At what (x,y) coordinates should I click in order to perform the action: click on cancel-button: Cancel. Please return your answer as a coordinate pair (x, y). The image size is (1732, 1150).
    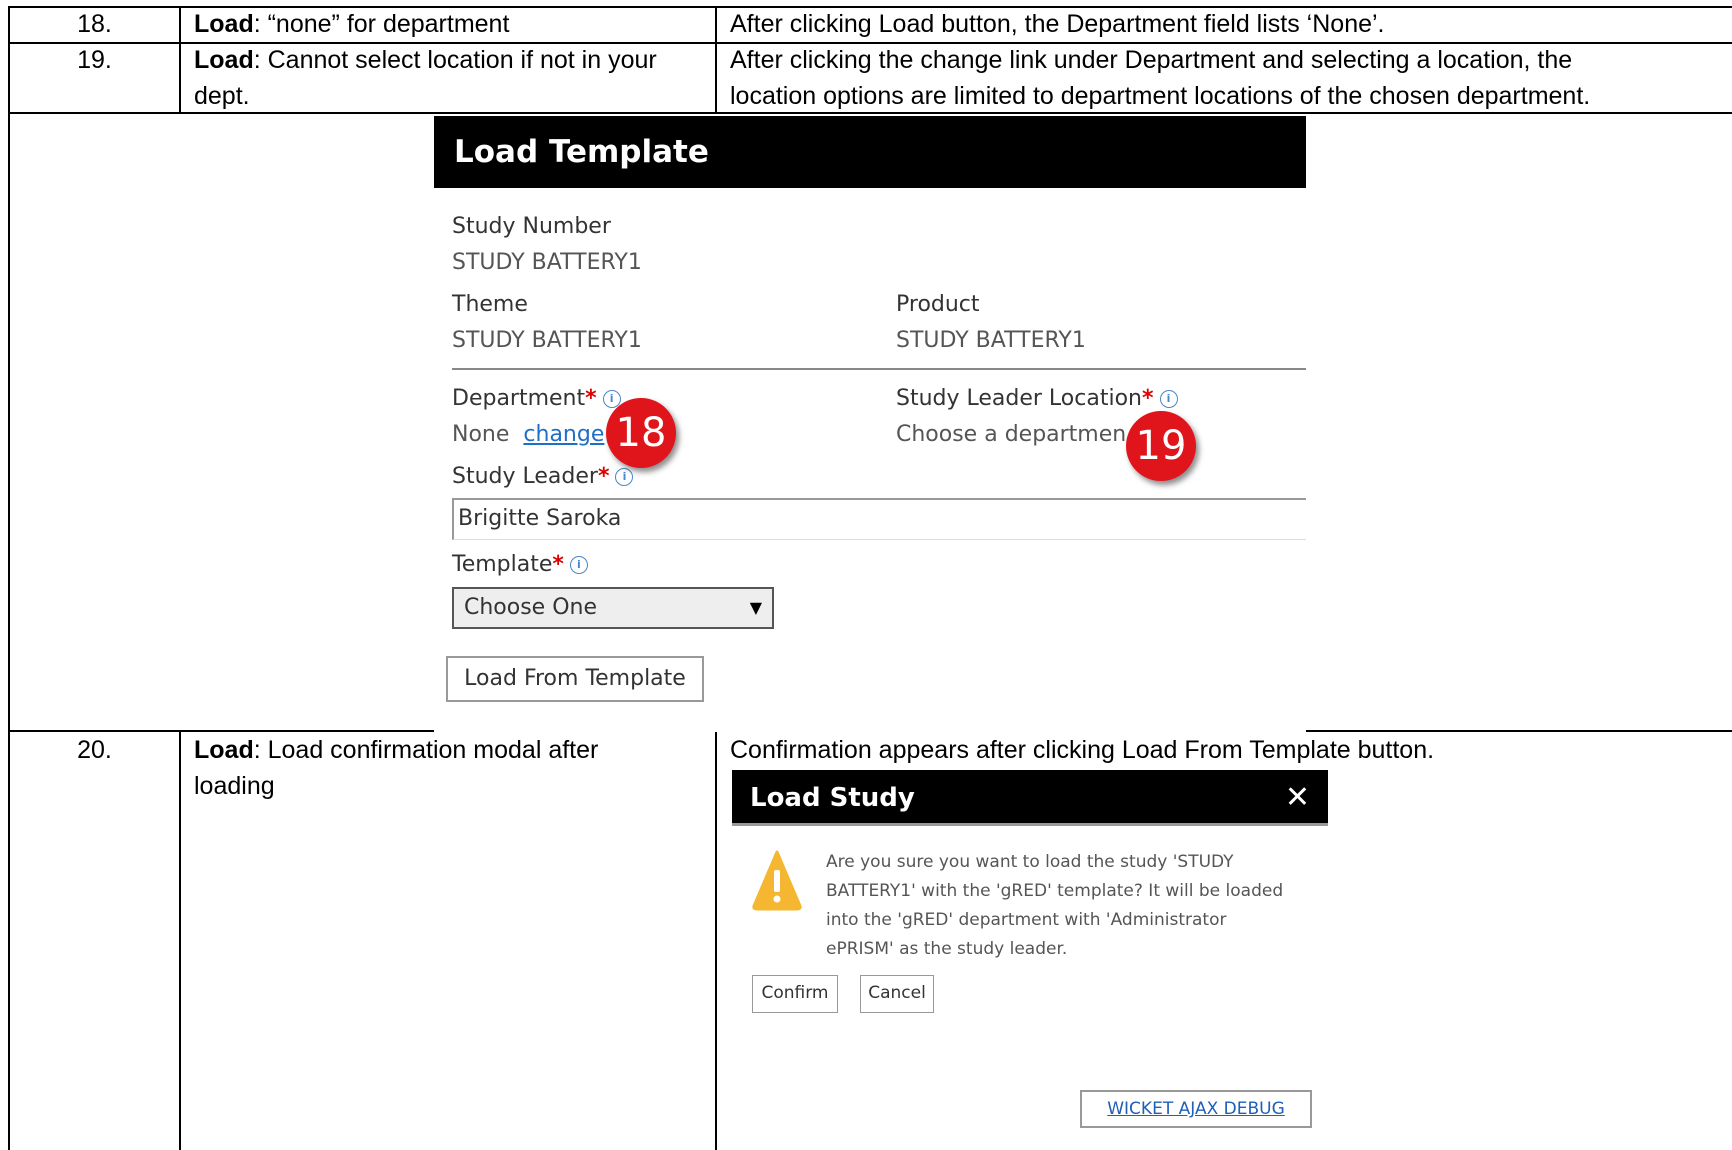
    Looking at the image, I should click on (897, 994).